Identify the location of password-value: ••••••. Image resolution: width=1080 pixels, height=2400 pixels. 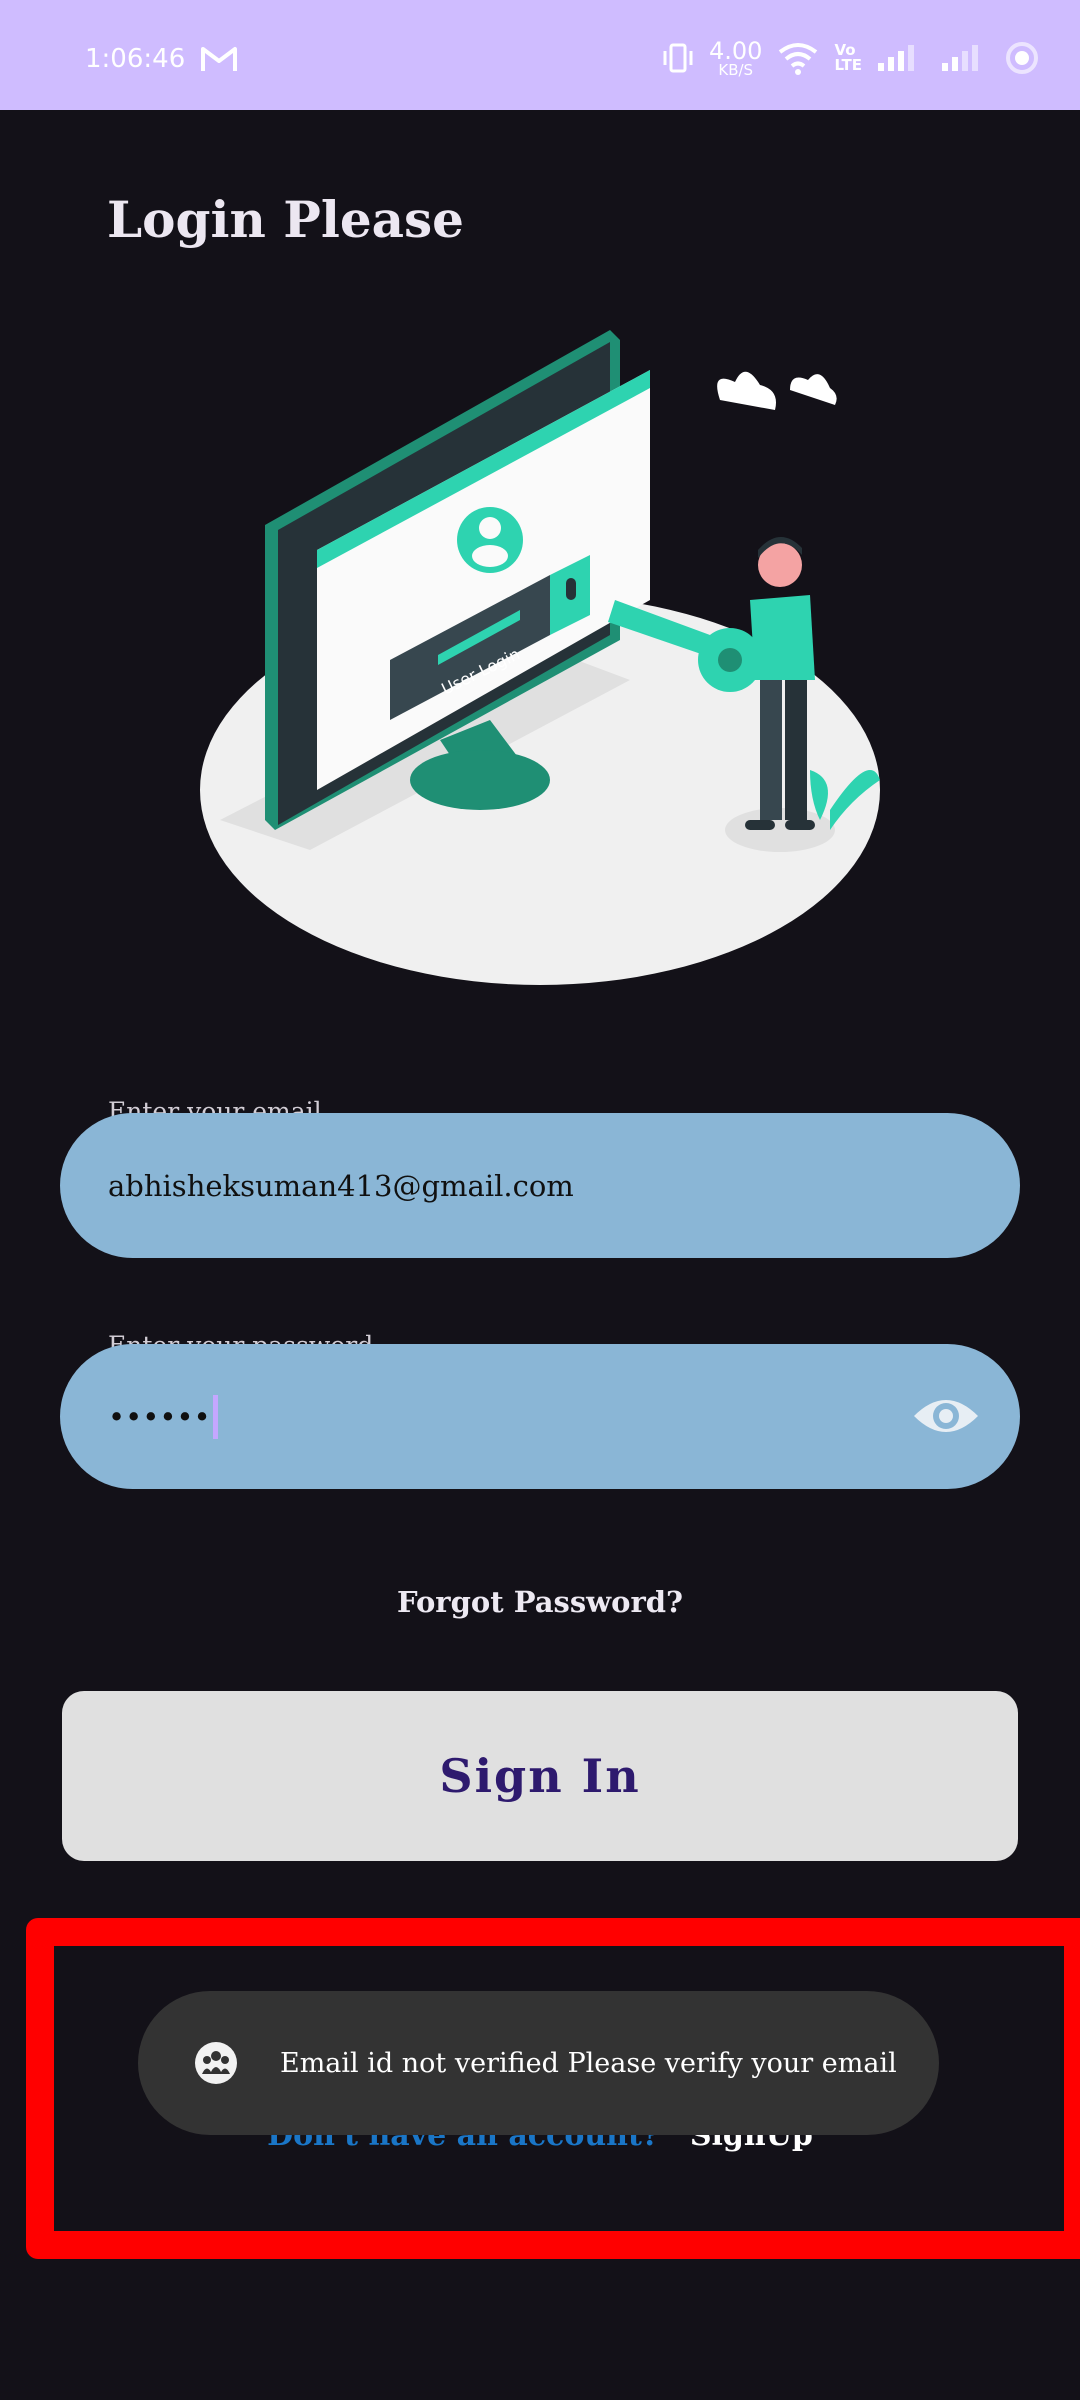
(159, 1416).